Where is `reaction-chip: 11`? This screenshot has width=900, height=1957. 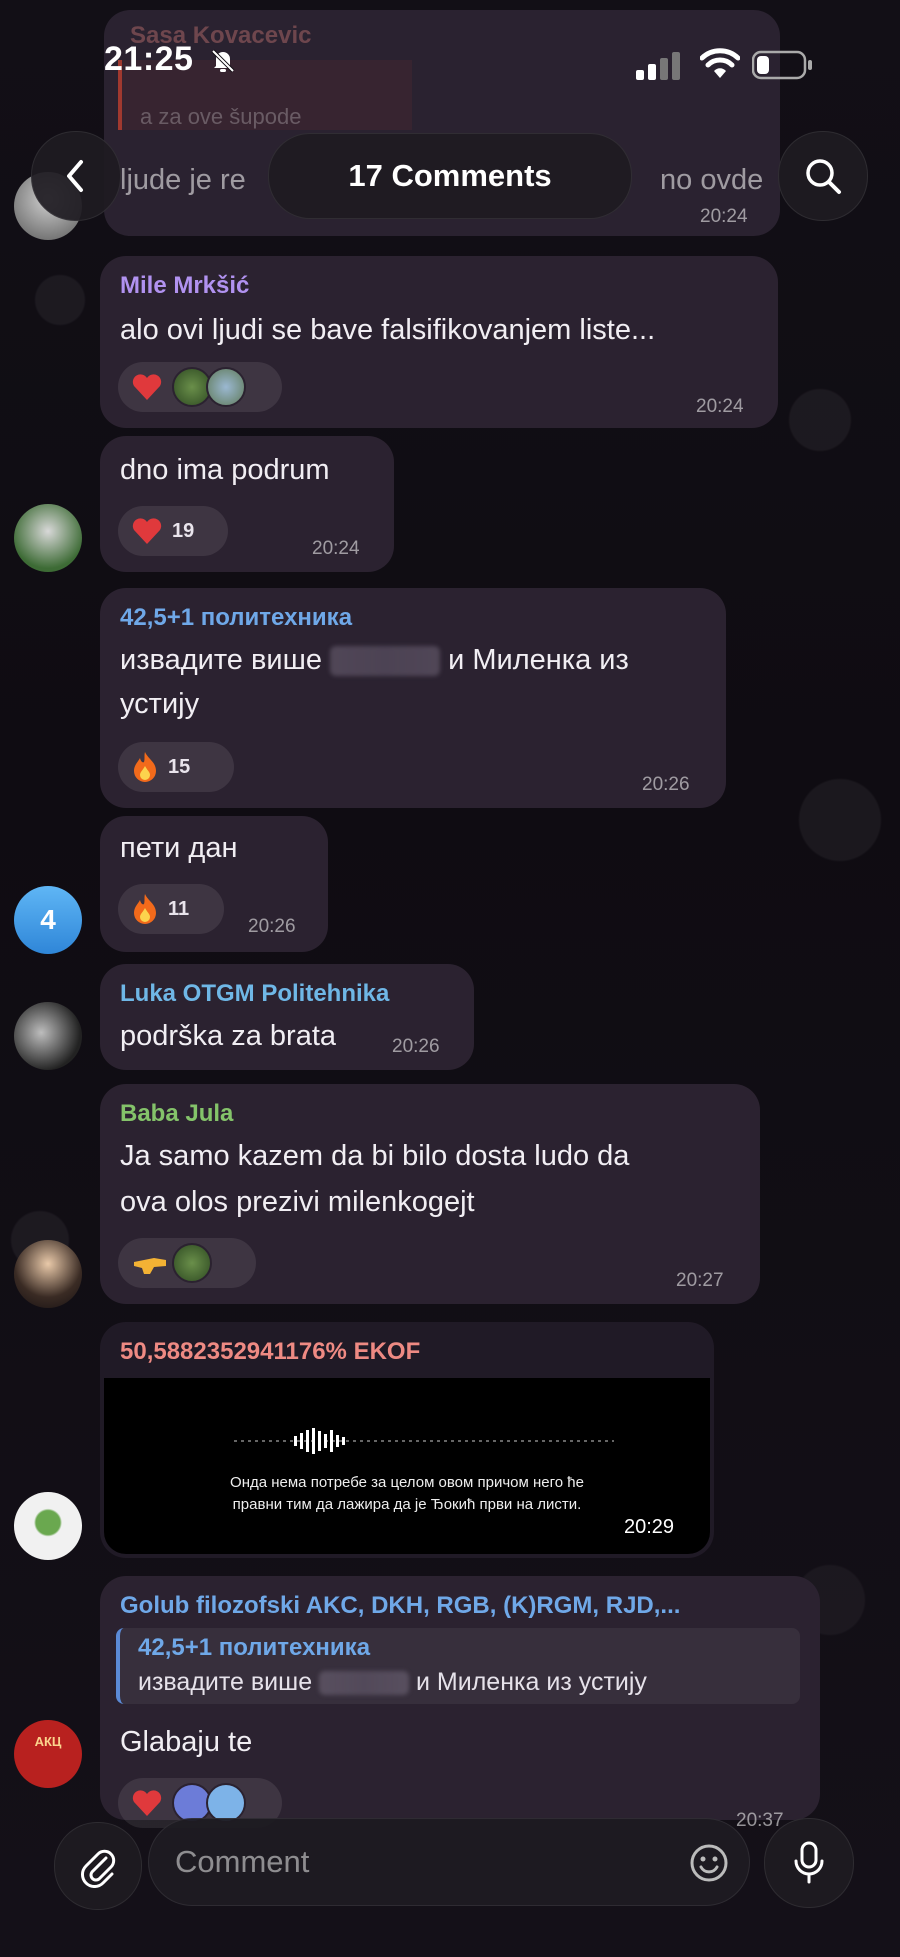
reaction-chip: 11 is located at coordinates (171, 909).